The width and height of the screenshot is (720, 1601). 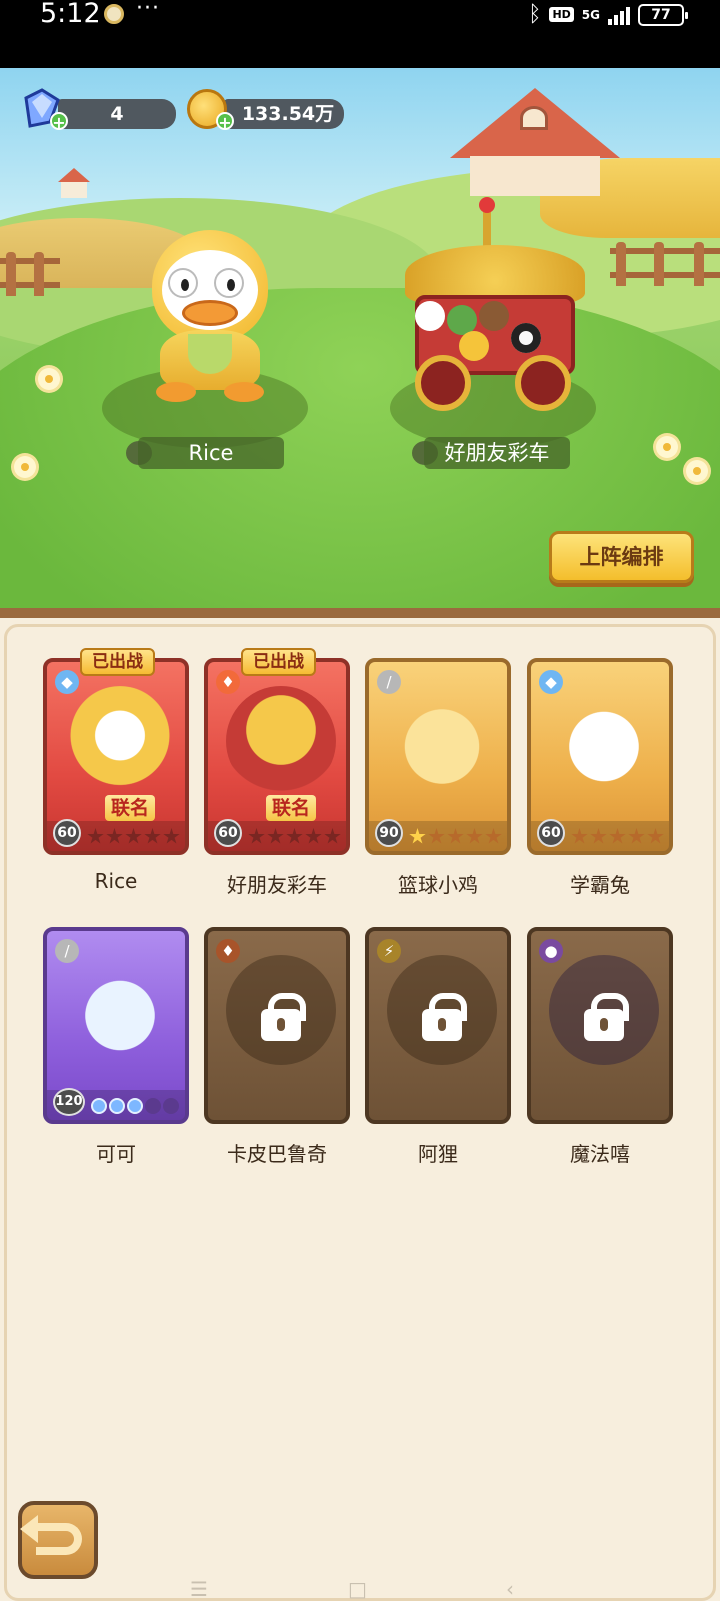 I want to click on back-button, so click(x=58, y=1540).